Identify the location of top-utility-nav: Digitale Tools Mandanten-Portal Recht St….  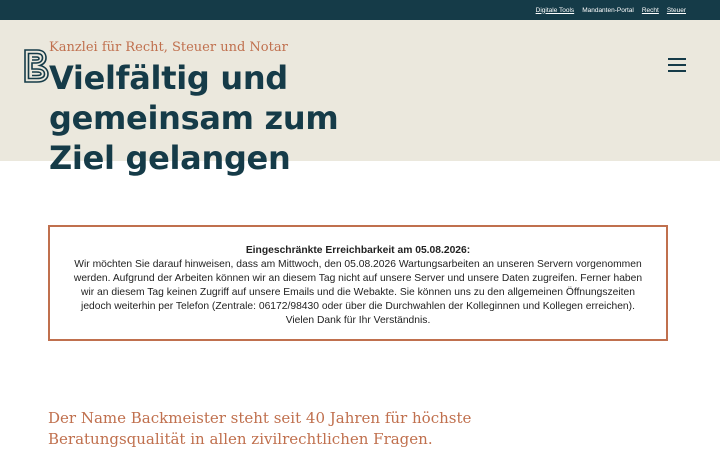
(611, 10).